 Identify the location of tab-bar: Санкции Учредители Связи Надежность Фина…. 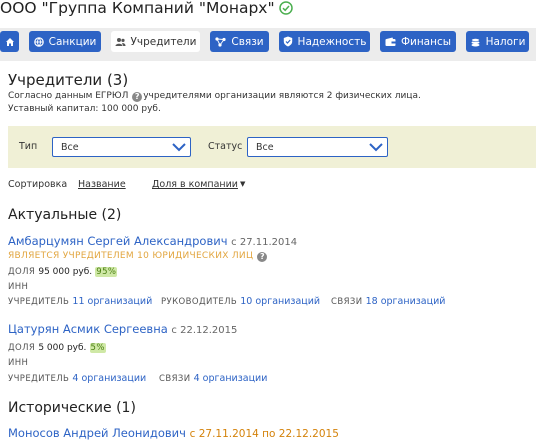
(268, 44).